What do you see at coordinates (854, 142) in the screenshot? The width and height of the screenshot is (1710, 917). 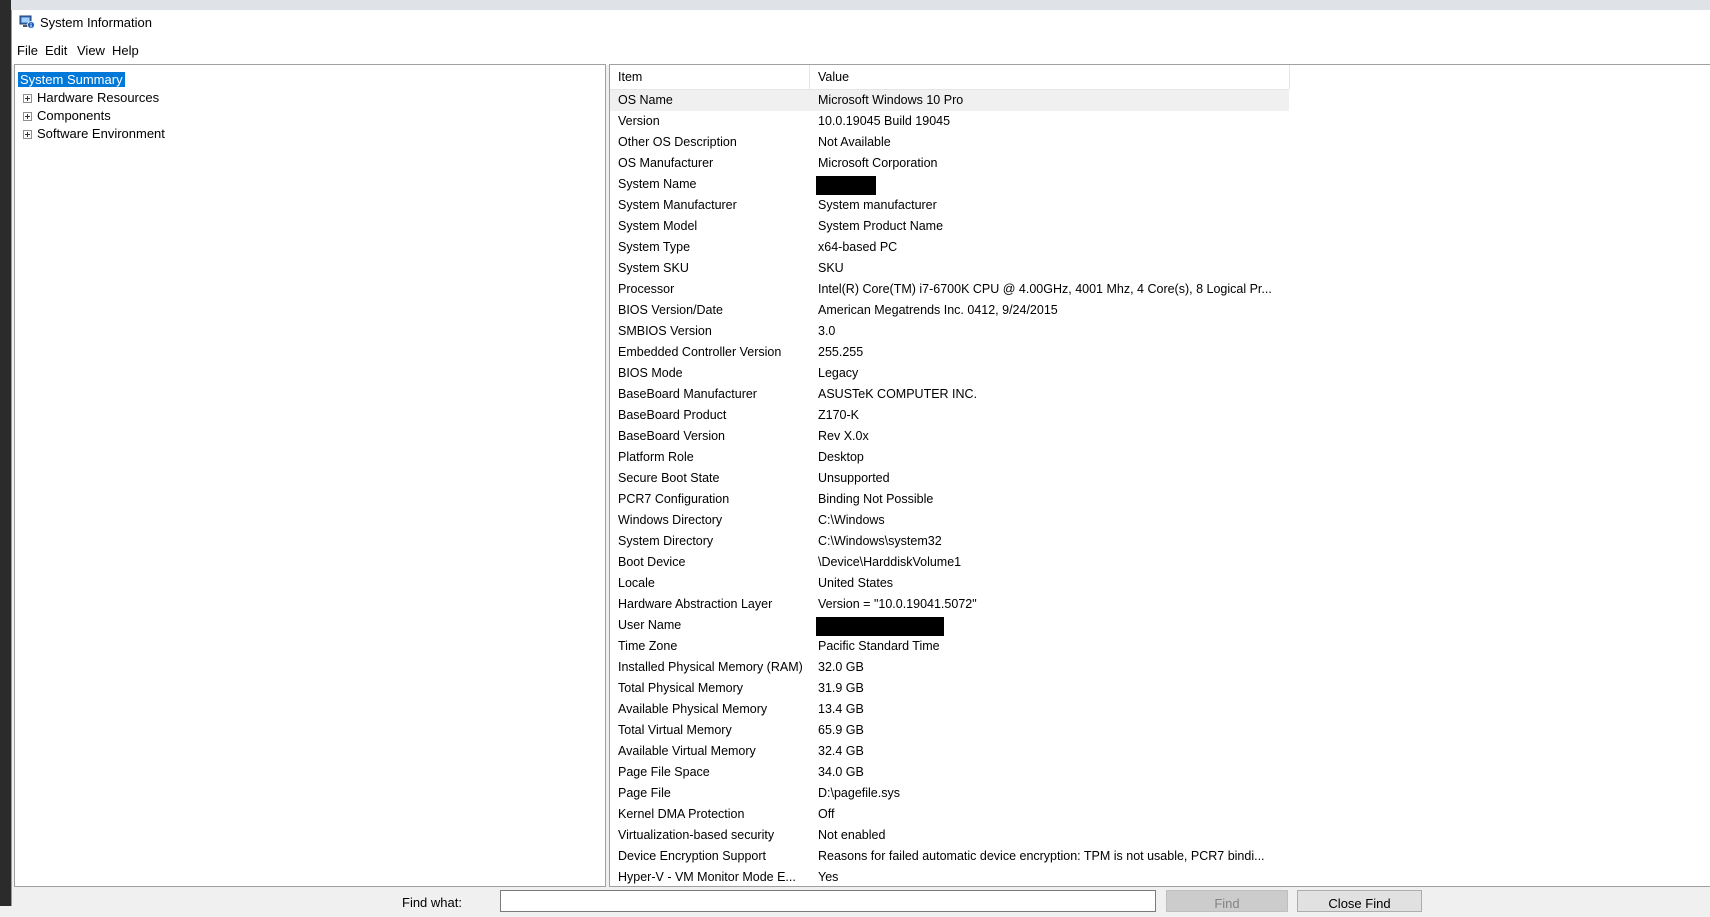 I see `row-value: Not Available` at bounding box center [854, 142].